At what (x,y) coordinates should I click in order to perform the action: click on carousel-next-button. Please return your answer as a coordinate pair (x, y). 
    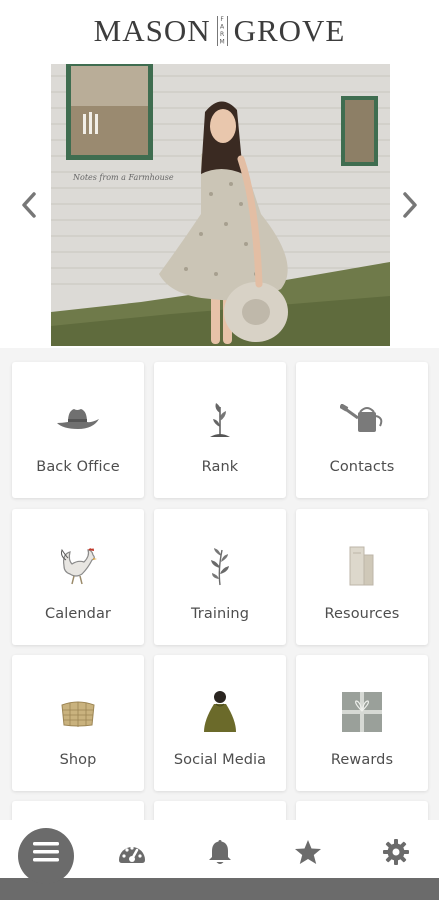
    Looking at the image, I should click on (410, 205).